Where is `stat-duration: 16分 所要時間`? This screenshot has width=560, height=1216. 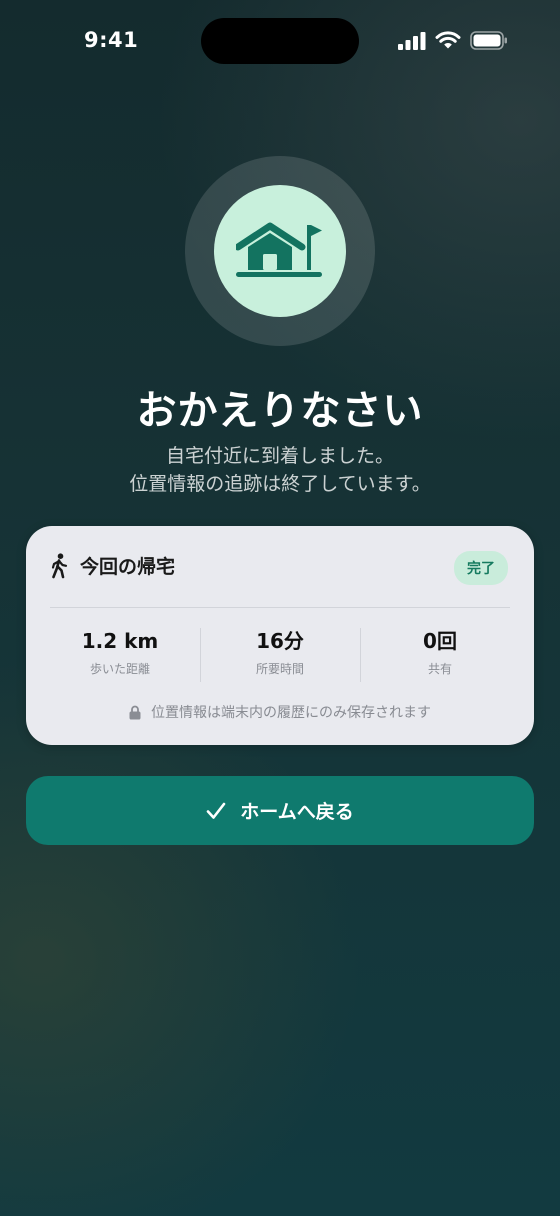
stat-duration: 16分 所要時間 is located at coordinates (280, 655).